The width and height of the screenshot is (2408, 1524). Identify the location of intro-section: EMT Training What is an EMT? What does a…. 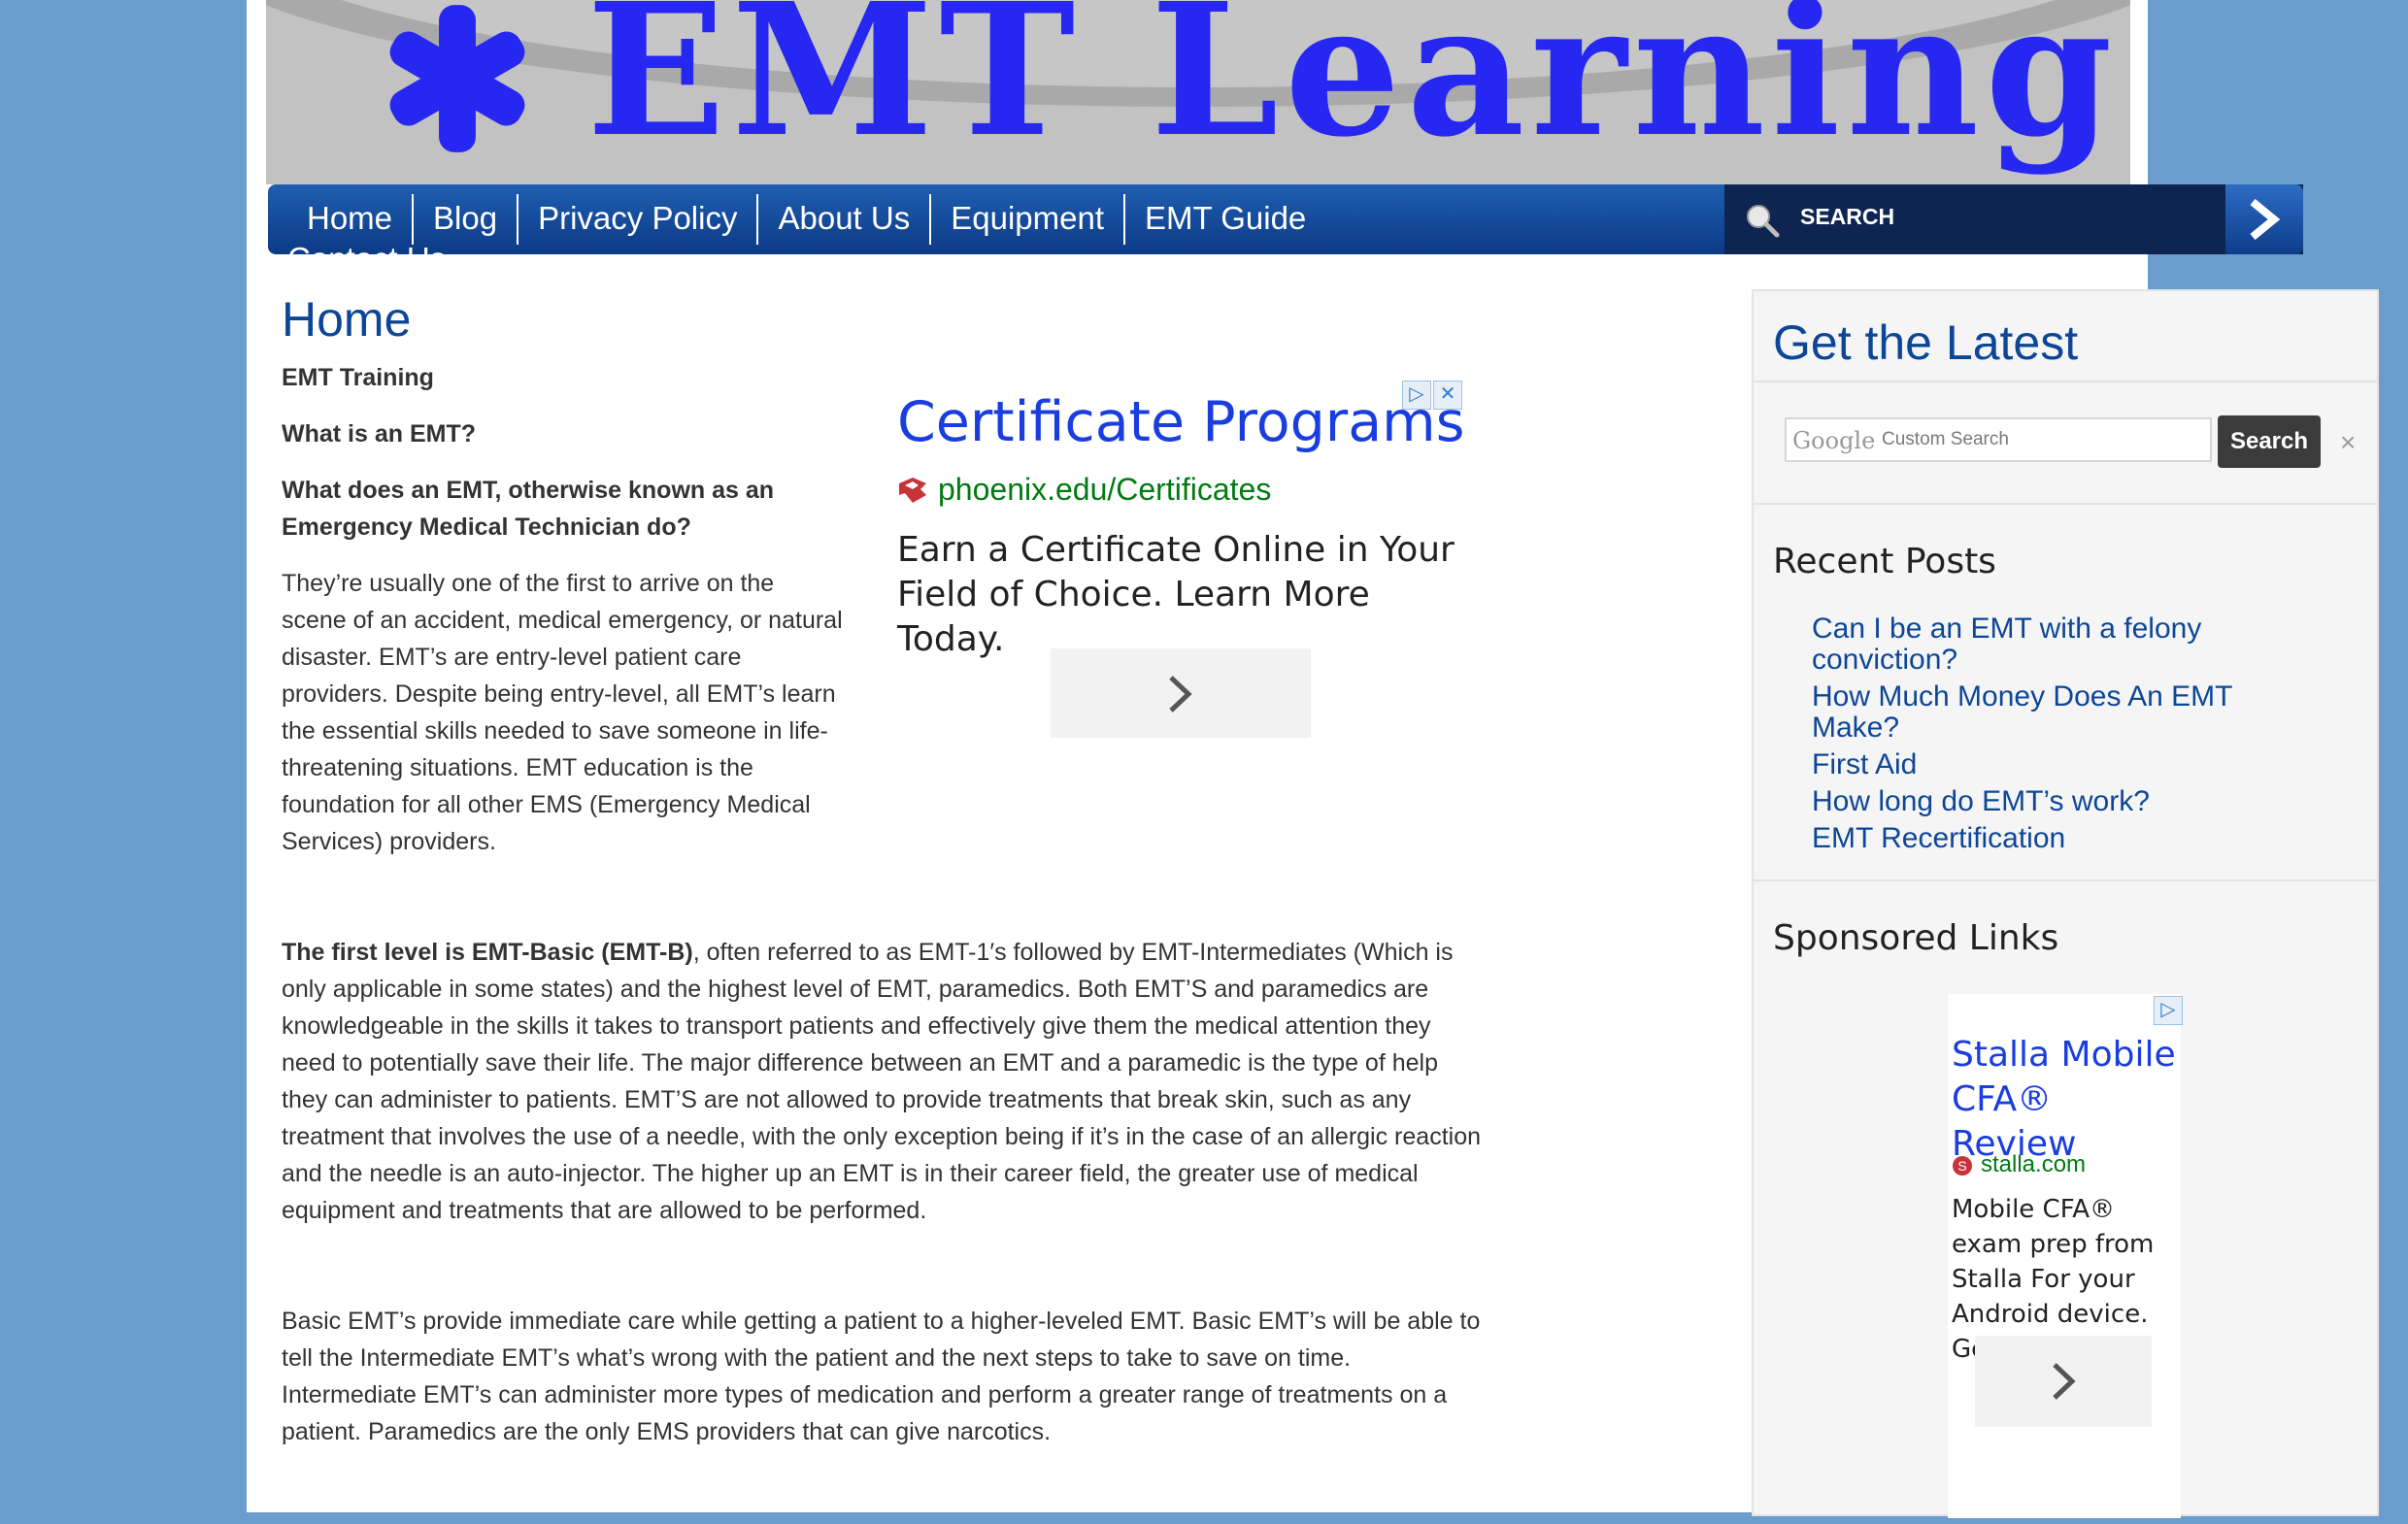
(563, 619).